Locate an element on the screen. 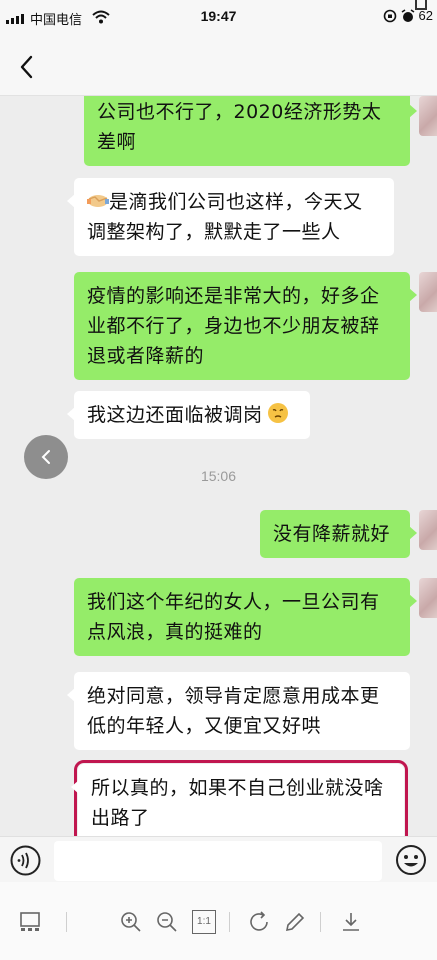 This screenshot has height=960, width=437. message-text-line: 差啊 is located at coordinates (117, 142).